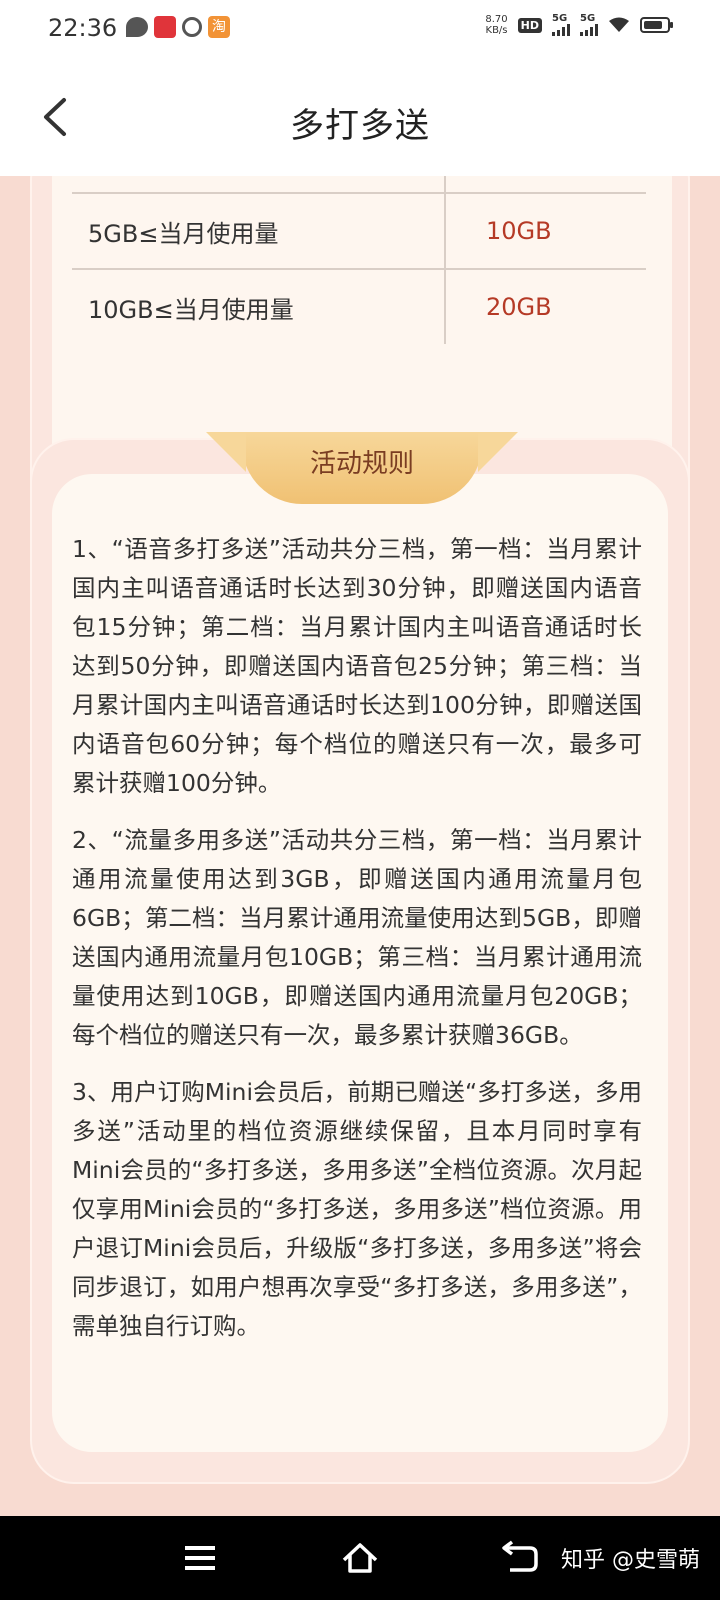 Image resolution: width=720 pixels, height=1600 pixels. What do you see at coordinates (259, 231) in the screenshot?
I see `tier-condition: 5GB≤当月使用量` at bounding box center [259, 231].